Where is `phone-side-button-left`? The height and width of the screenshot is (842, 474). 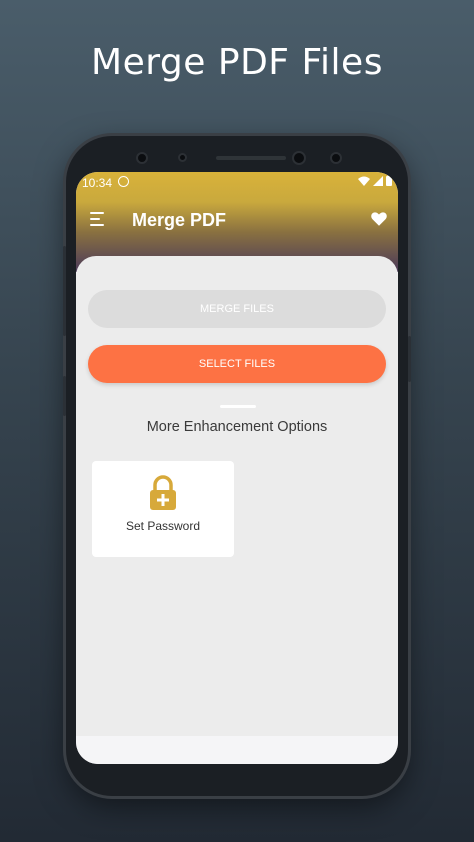
phone-side-button-left is located at coordinates (64, 291).